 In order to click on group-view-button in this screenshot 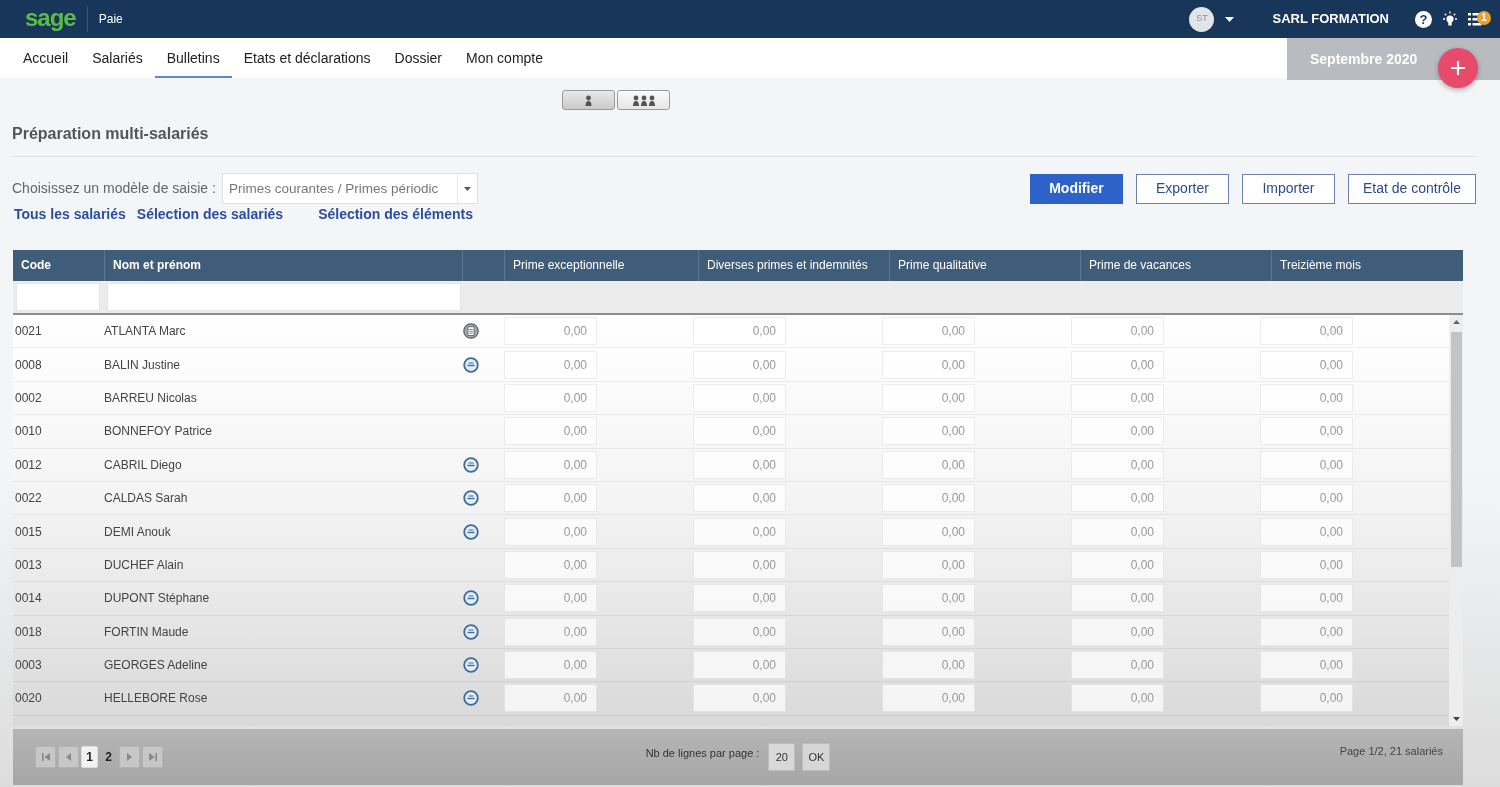, I will do `click(643, 100)`.